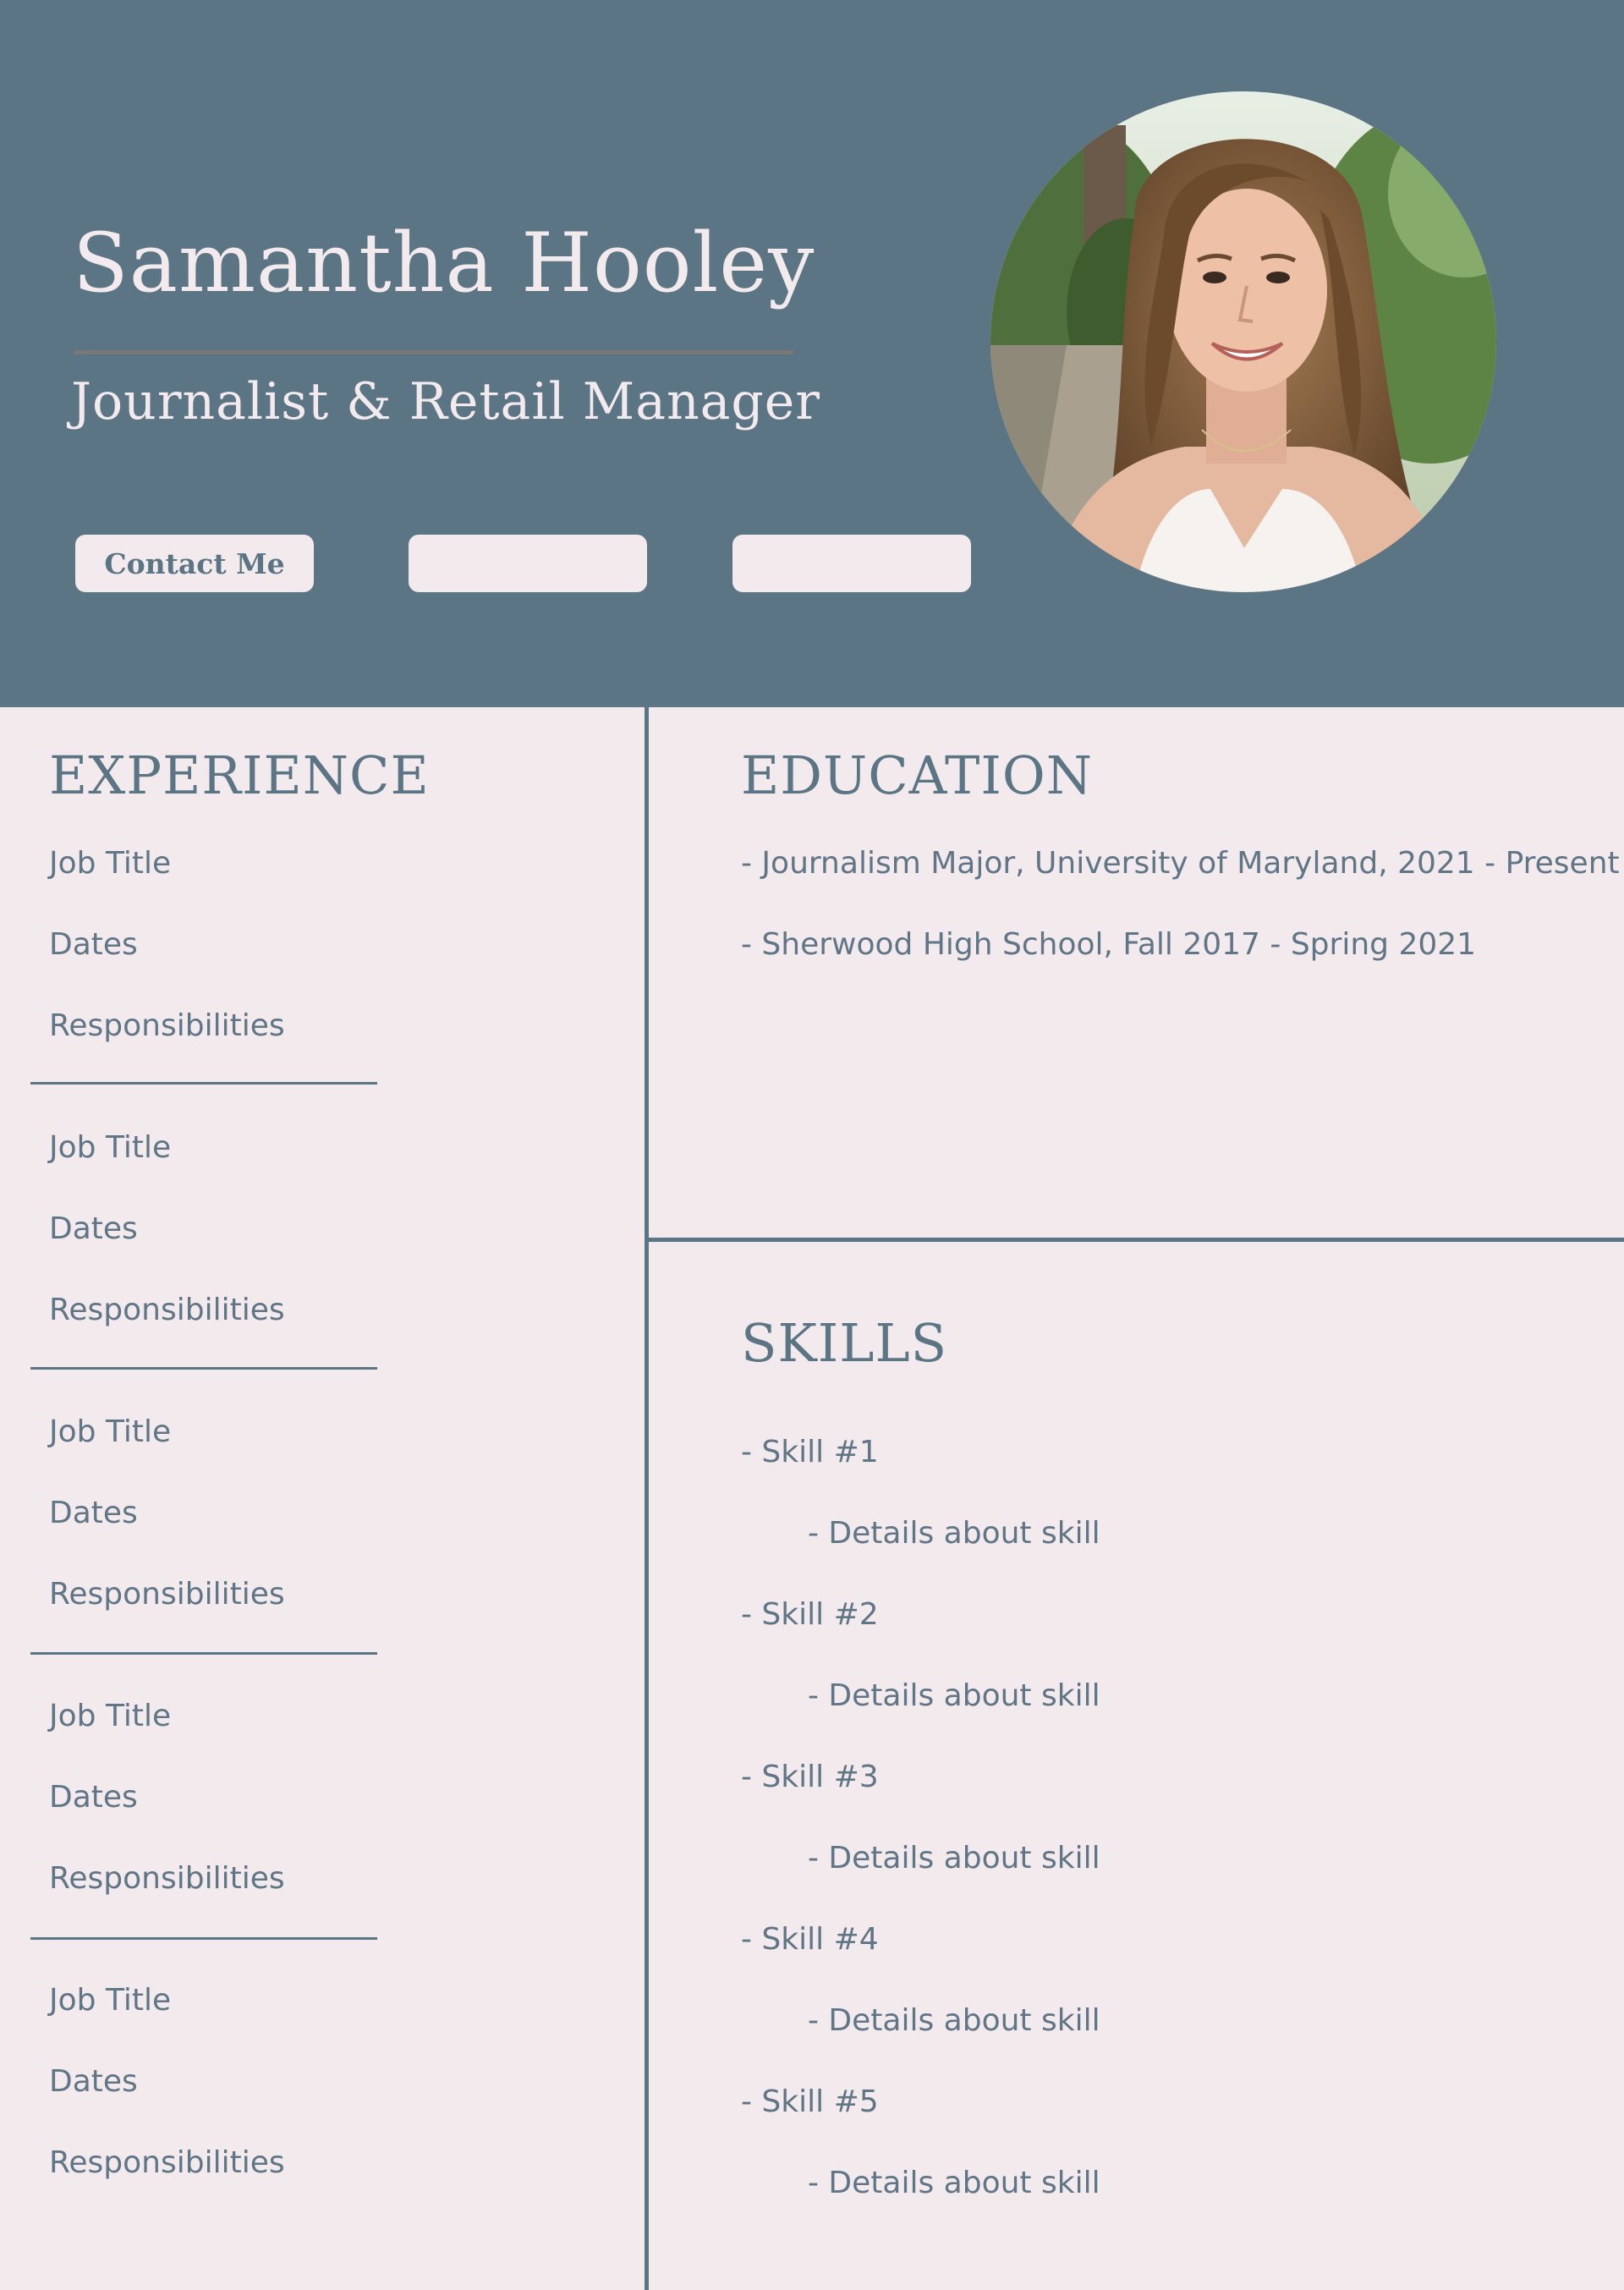 The width and height of the screenshot is (1624, 2290). I want to click on education-heading: EDUCATION, so click(917, 775).